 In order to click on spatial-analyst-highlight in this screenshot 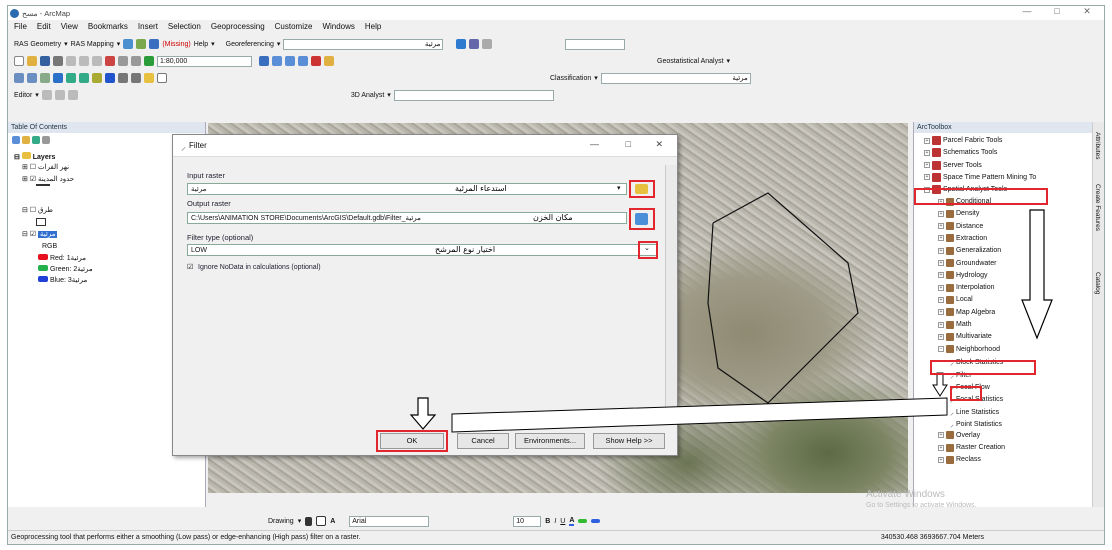, I will do `click(981, 196)`.